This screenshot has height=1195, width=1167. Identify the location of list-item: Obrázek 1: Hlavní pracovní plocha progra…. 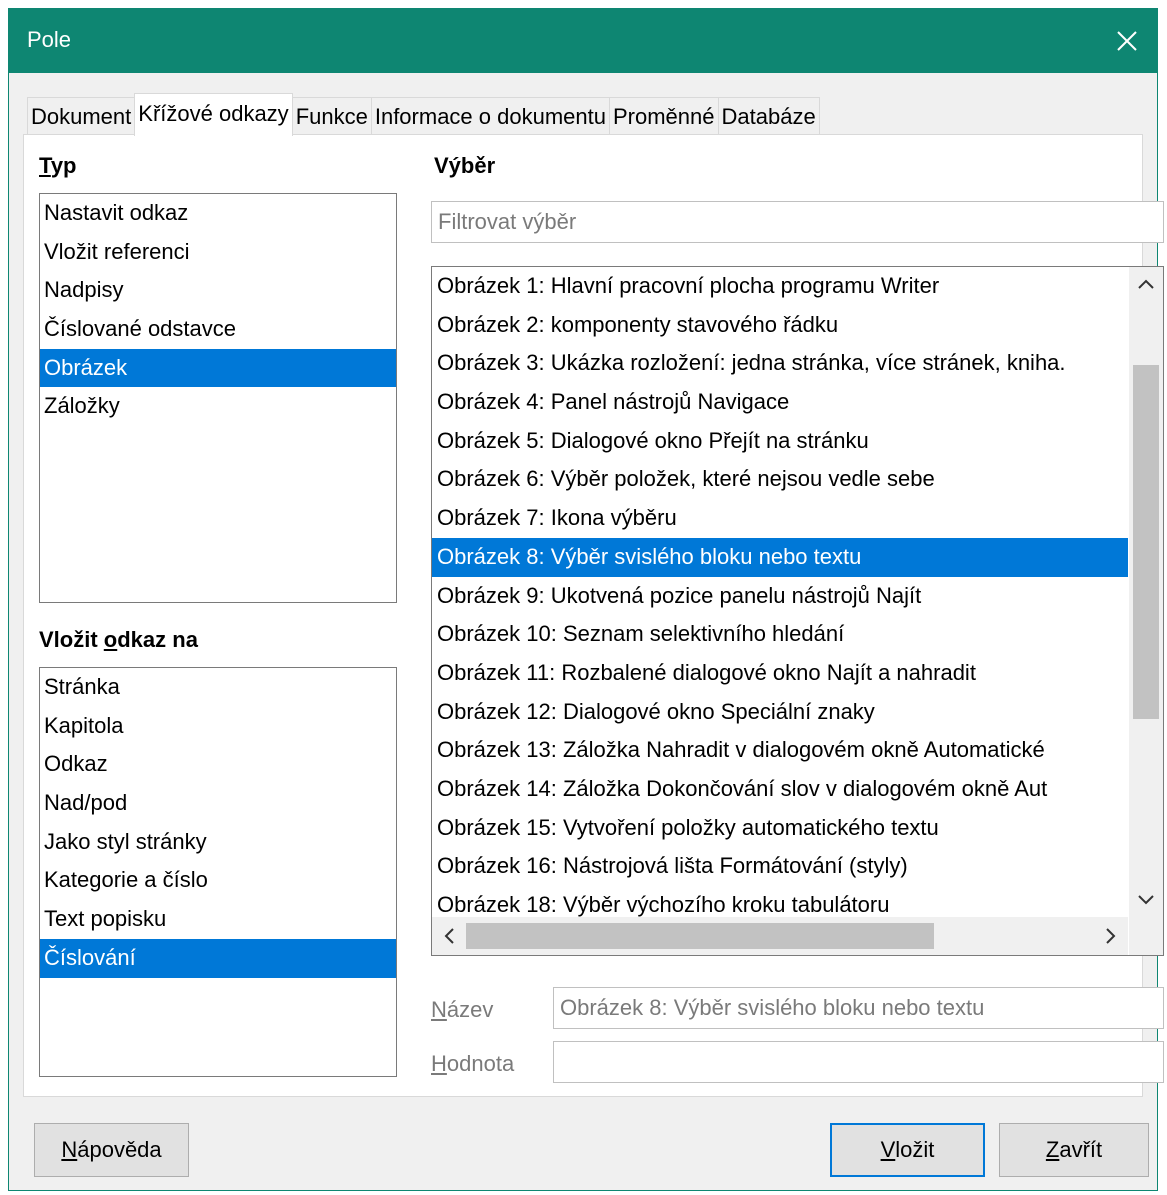
(780, 286).